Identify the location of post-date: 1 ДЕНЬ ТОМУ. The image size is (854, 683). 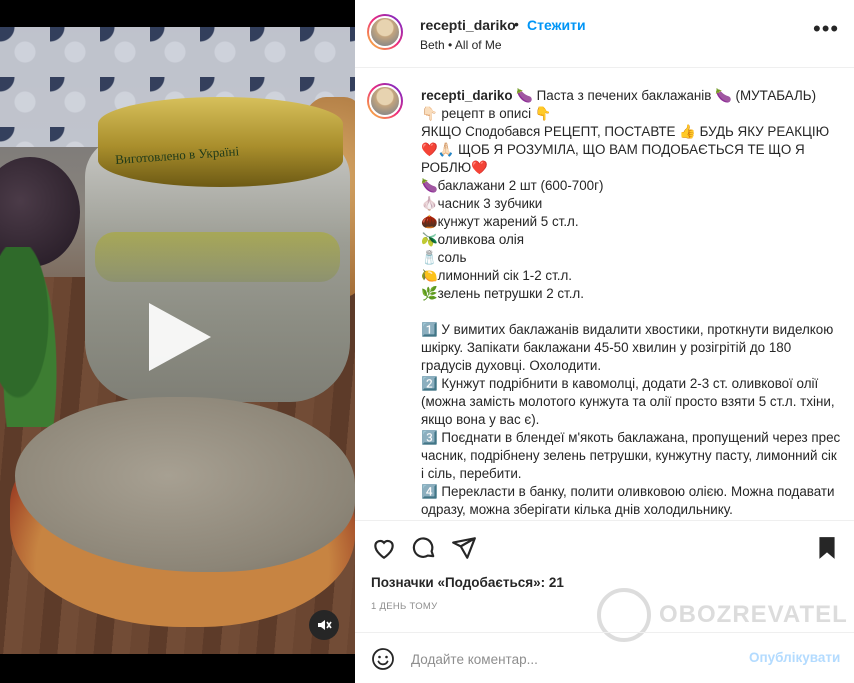
(404, 606).